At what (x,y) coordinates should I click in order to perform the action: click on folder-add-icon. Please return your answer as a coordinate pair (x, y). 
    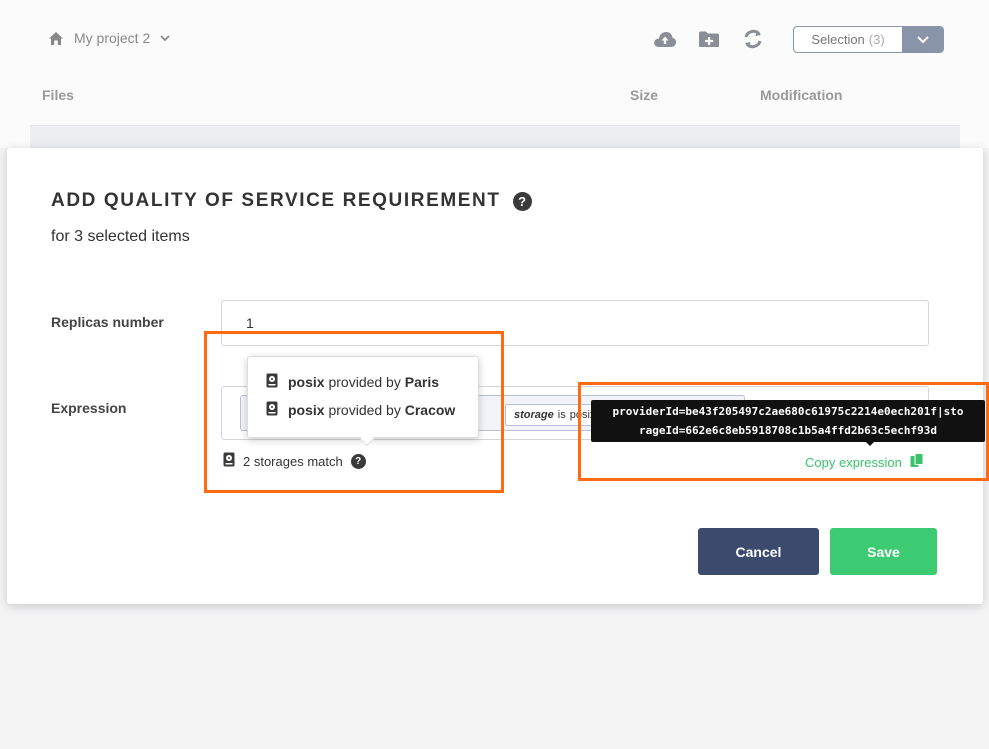
    Looking at the image, I should click on (709, 39).